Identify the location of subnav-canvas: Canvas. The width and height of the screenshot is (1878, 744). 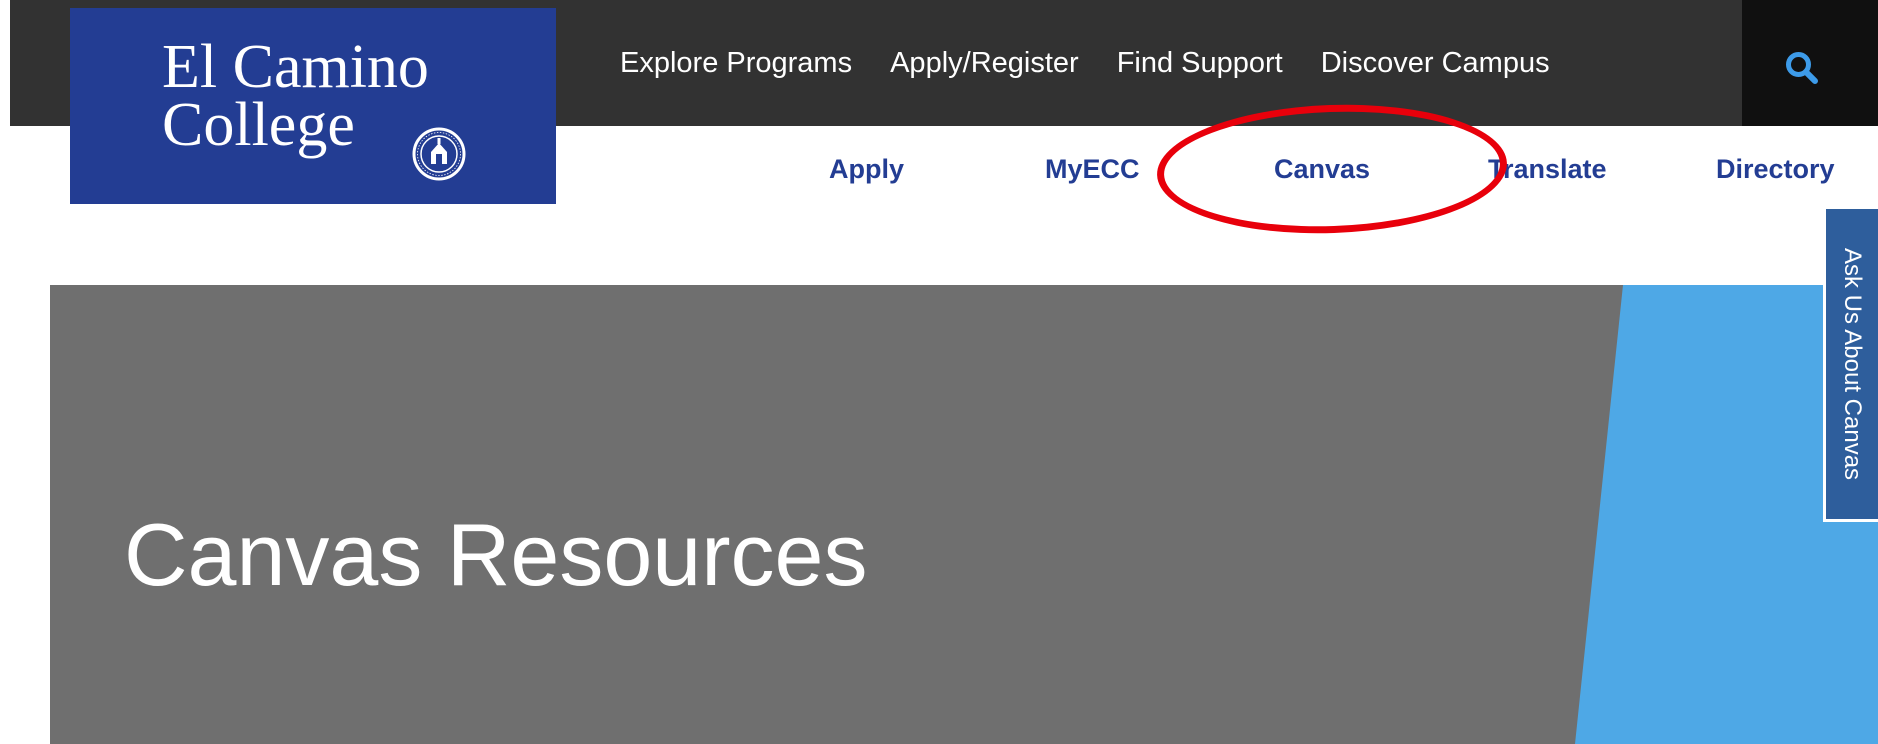
(1322, 169).